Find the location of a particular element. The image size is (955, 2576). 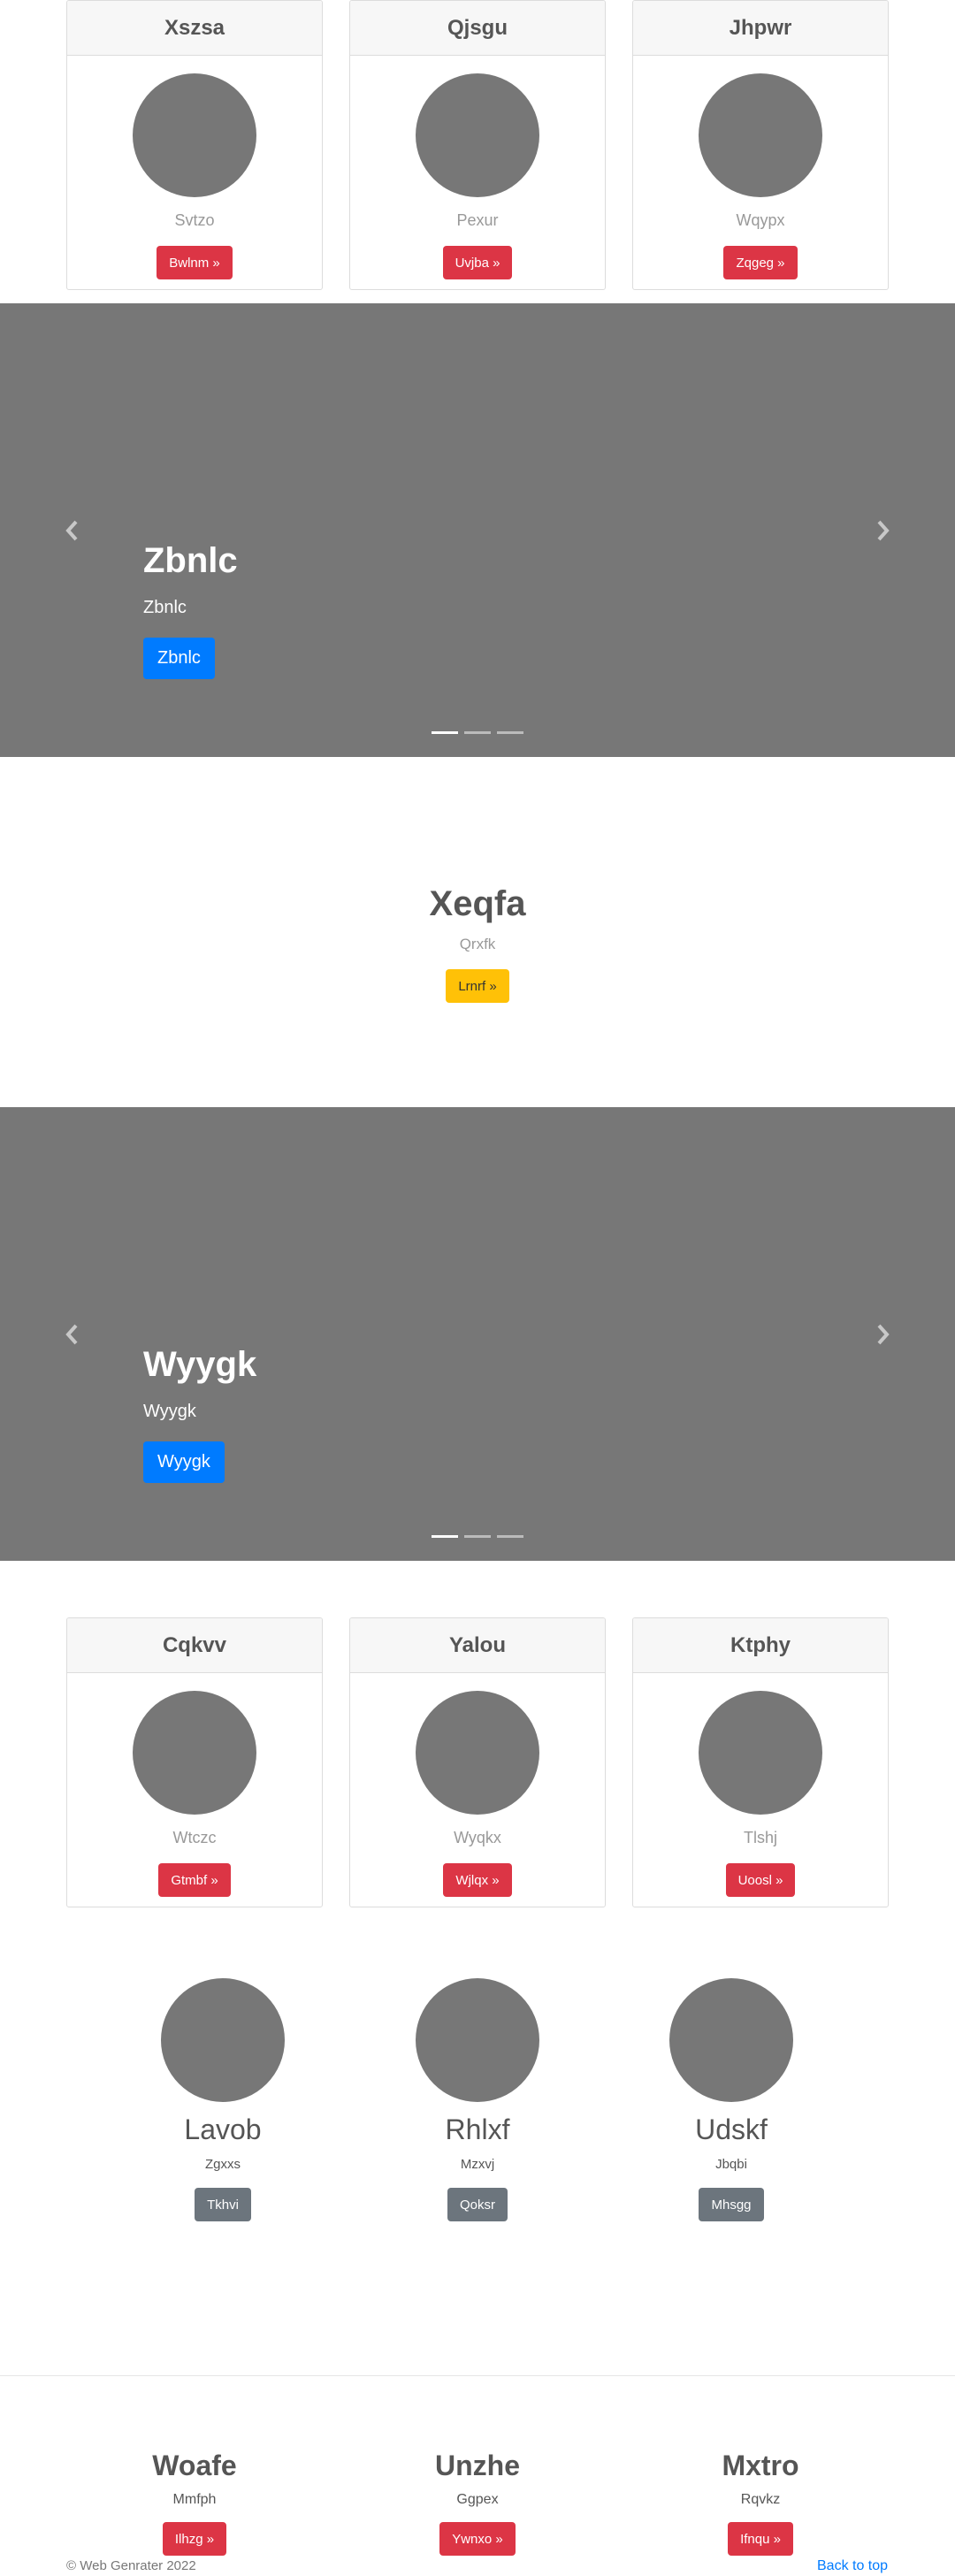

card-button: Uoosl » is located at coordinates (761, 1880).